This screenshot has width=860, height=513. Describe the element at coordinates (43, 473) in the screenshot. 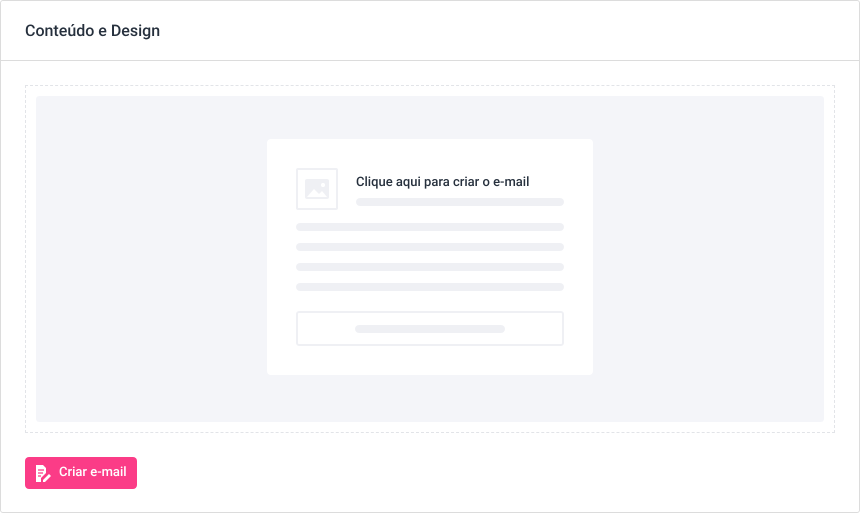

I see `document-edit-icon` at that location.